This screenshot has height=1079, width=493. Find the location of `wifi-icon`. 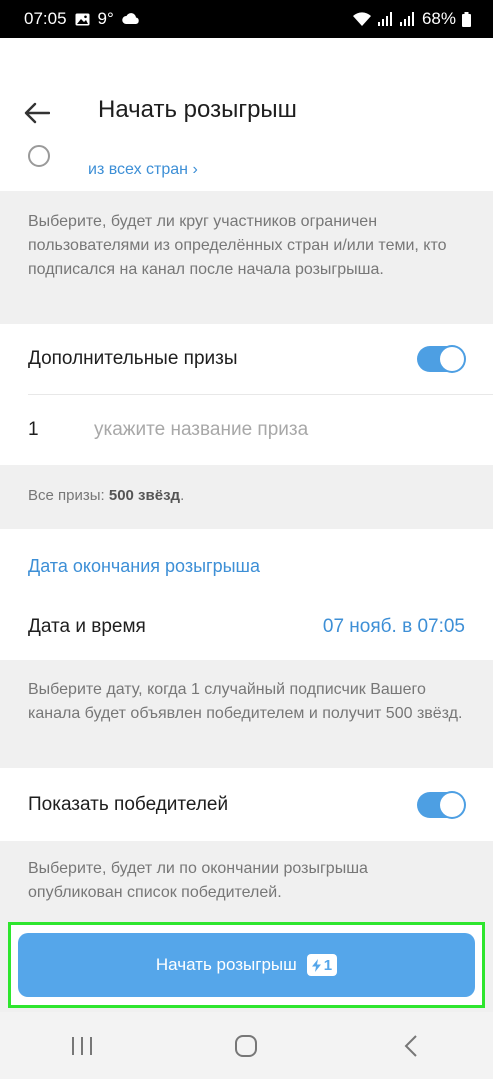

wifi-icon is located at coordinates (362, 19).